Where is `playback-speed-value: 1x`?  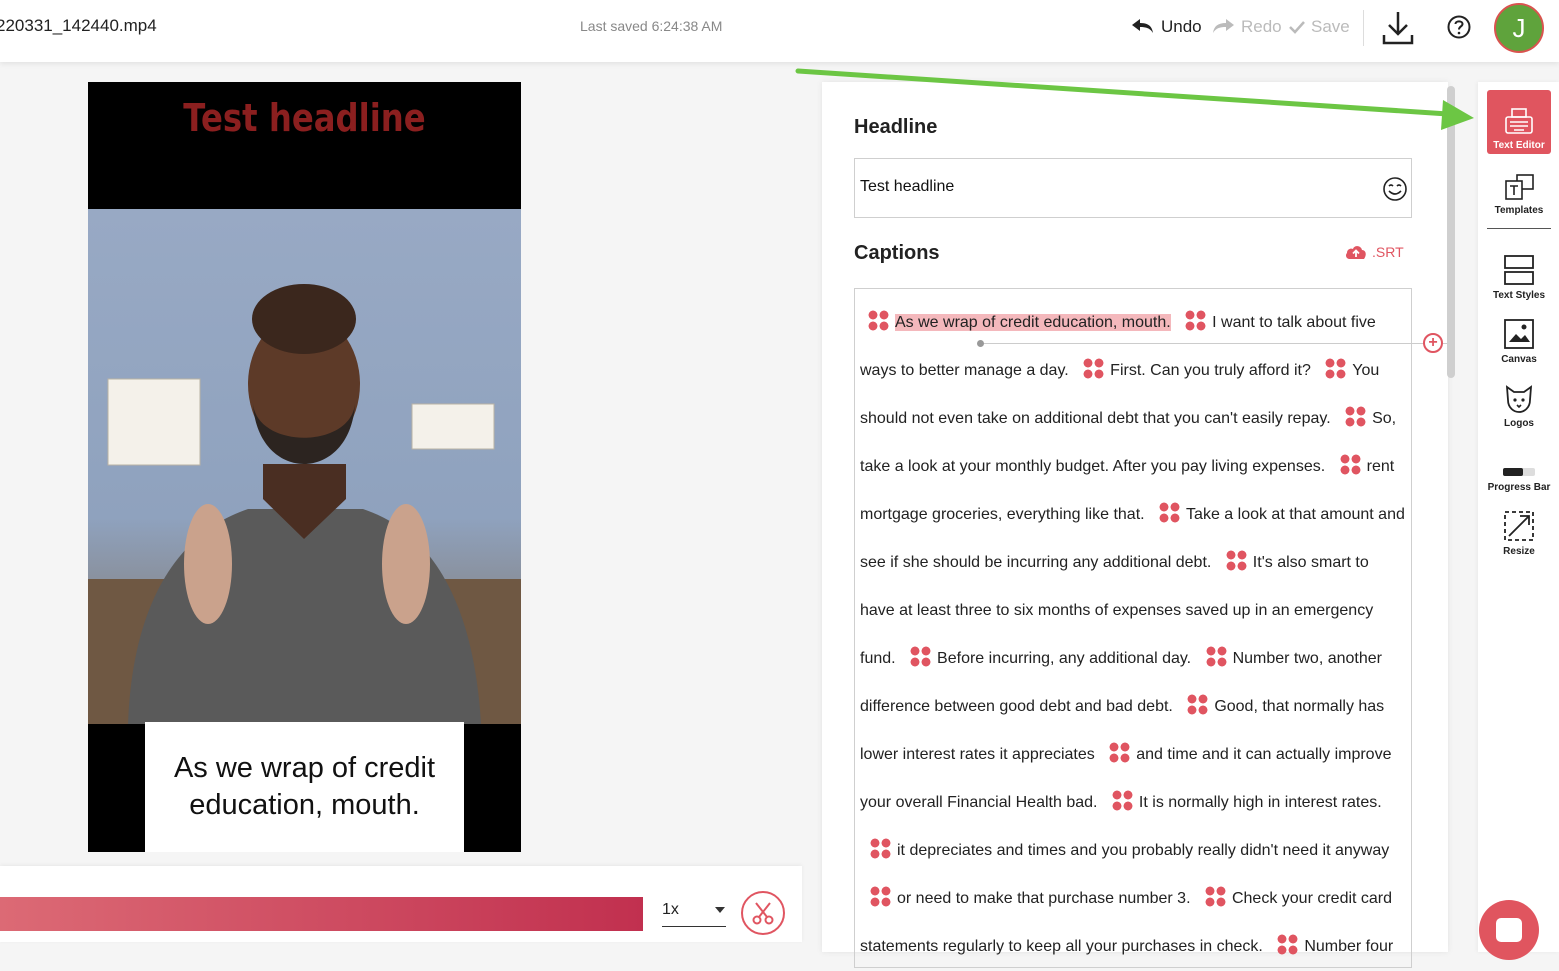 playback-speed-value: 1x is located at coordinates (670, 909).